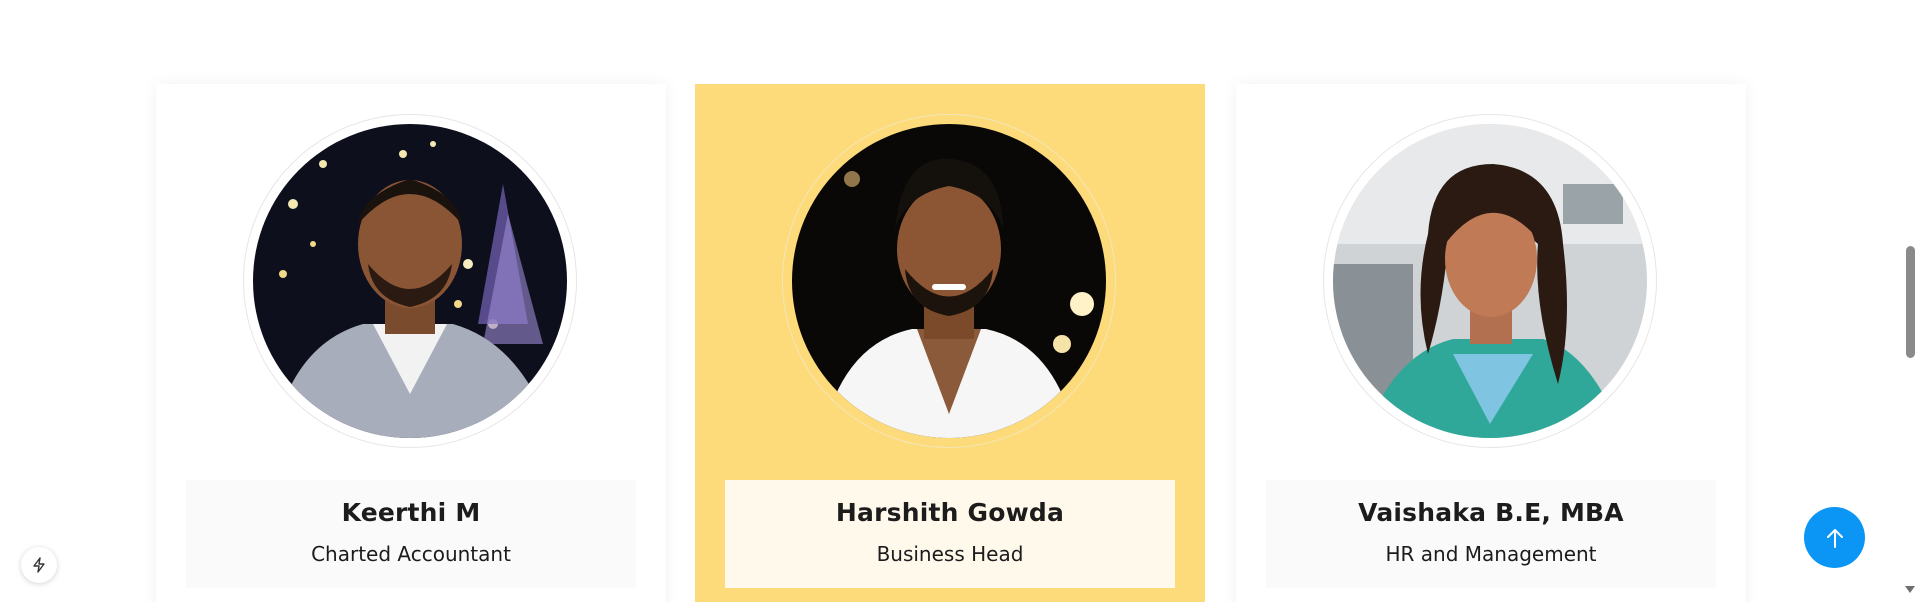 Image resolution: width=1918 pixels, height=602 pixels. What do you see at coordinates (950, 534) in the screenshot?
I see `member-info: Harshith Gowda Business Head` at bounding box center [950, 534].